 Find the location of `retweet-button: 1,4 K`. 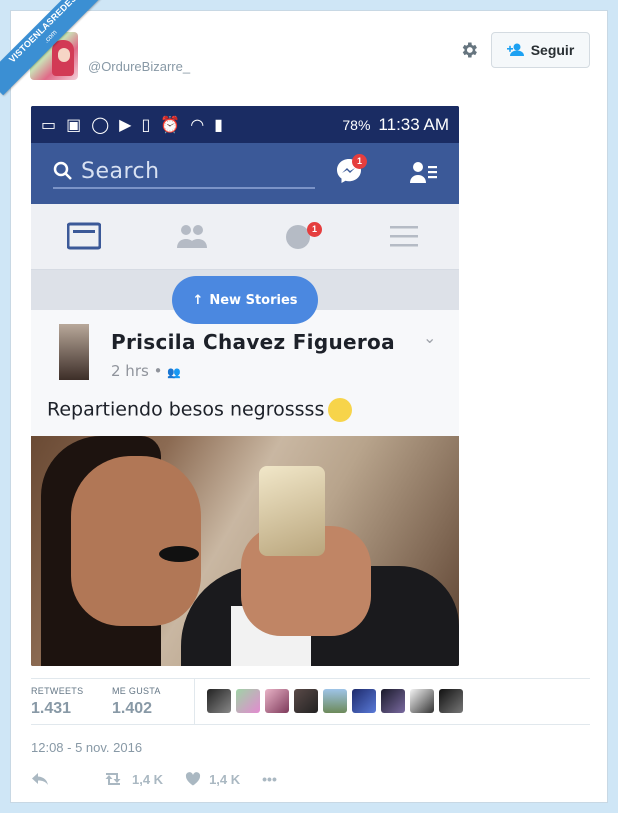

retweet-button: 1,4 K is located at coordinates (132, 779).